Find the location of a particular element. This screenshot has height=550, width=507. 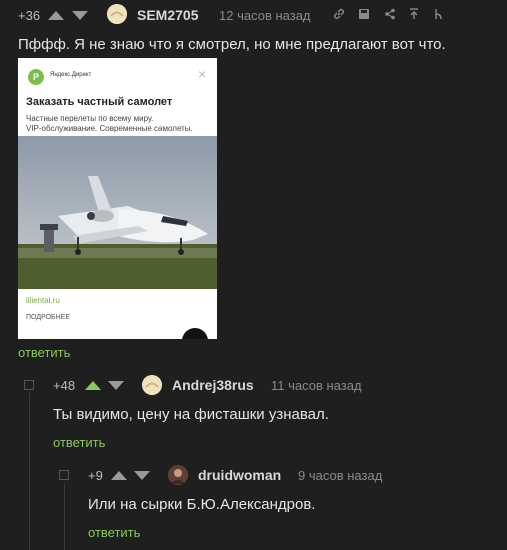

save-icon is located at coordinates (364, 15).